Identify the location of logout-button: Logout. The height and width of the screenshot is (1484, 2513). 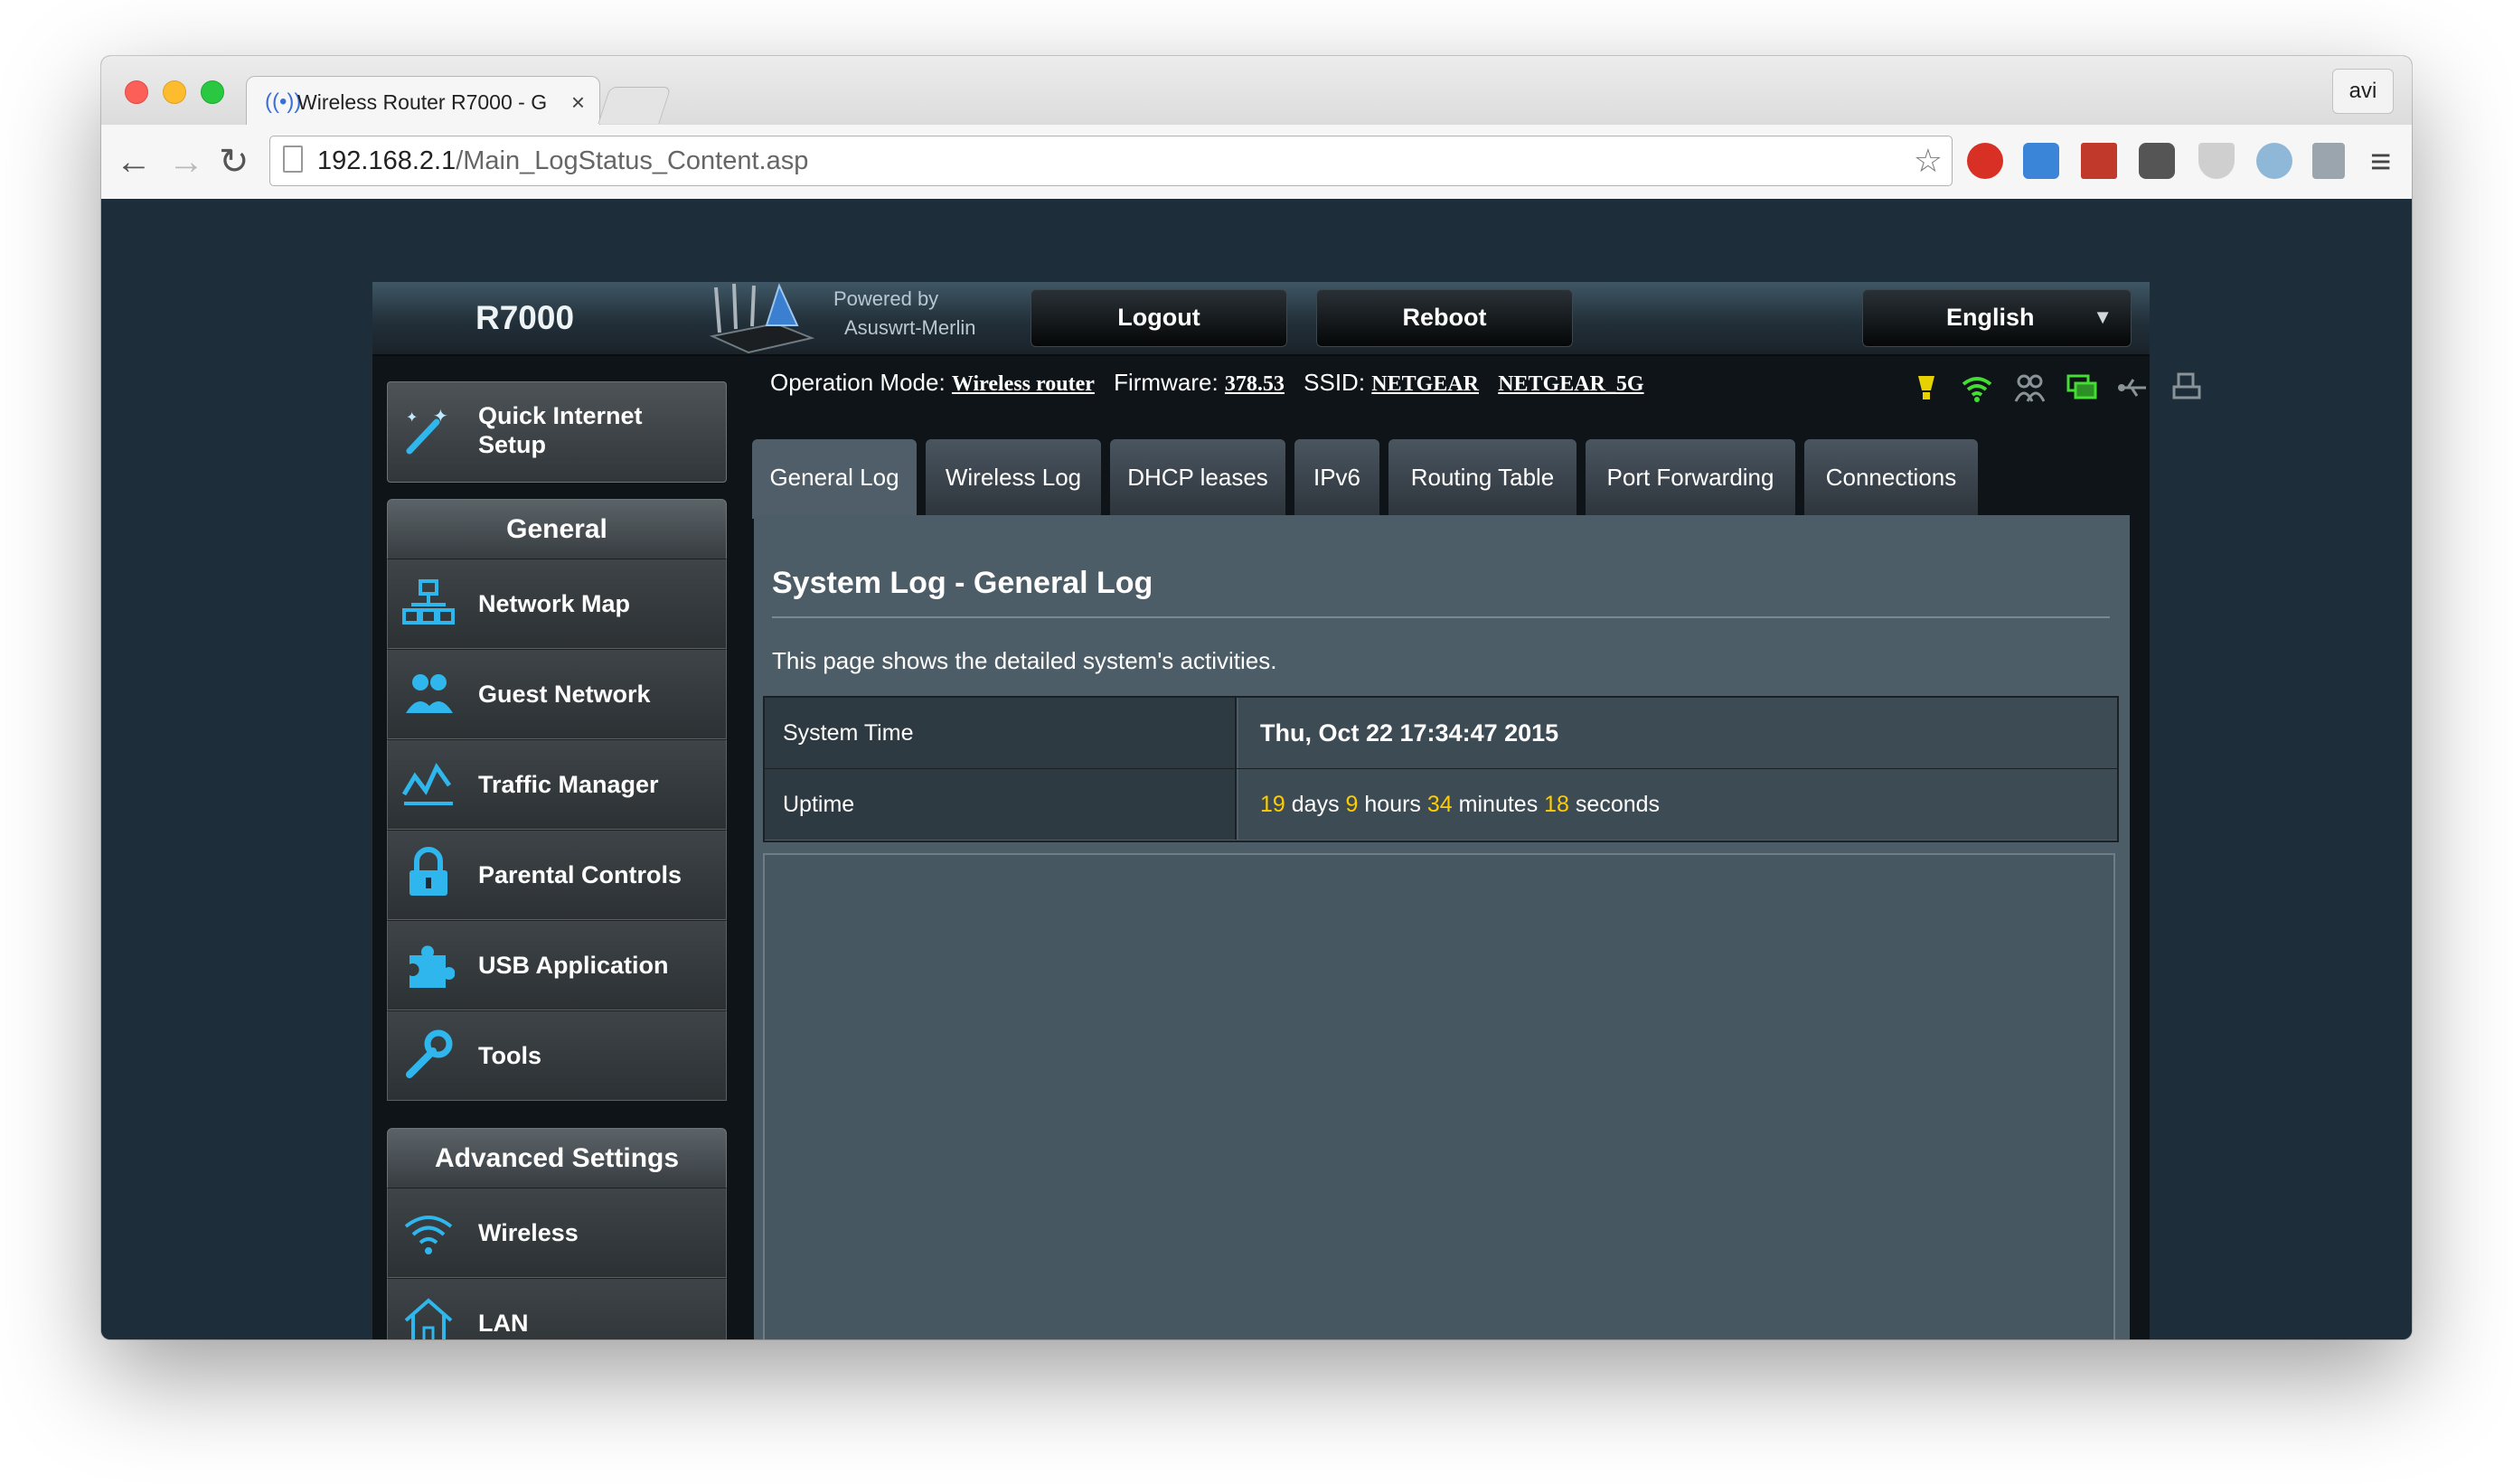
(1159, 318).